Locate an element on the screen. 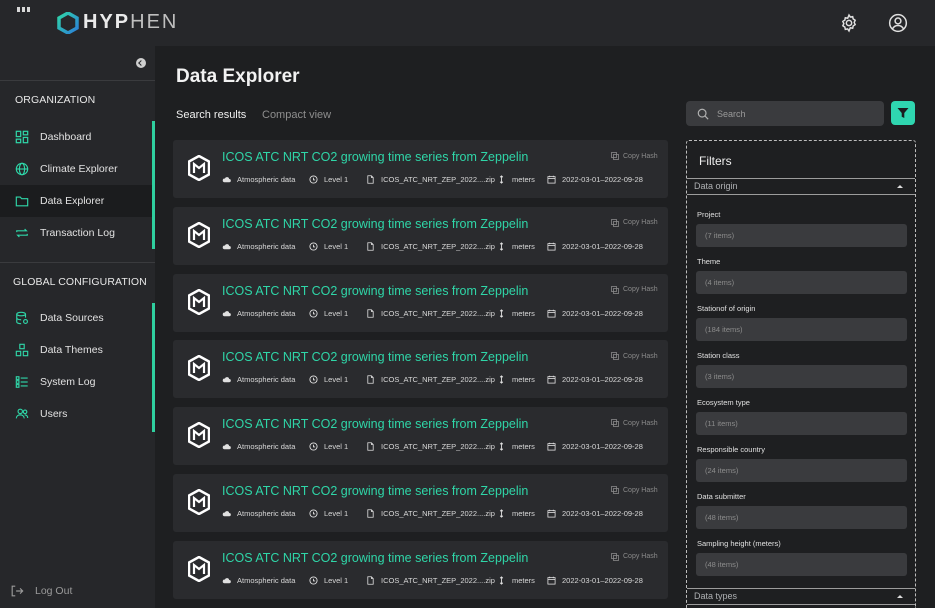  sidebar-item-transaction-log: Transaction Log is located at coordinates (77, 233).